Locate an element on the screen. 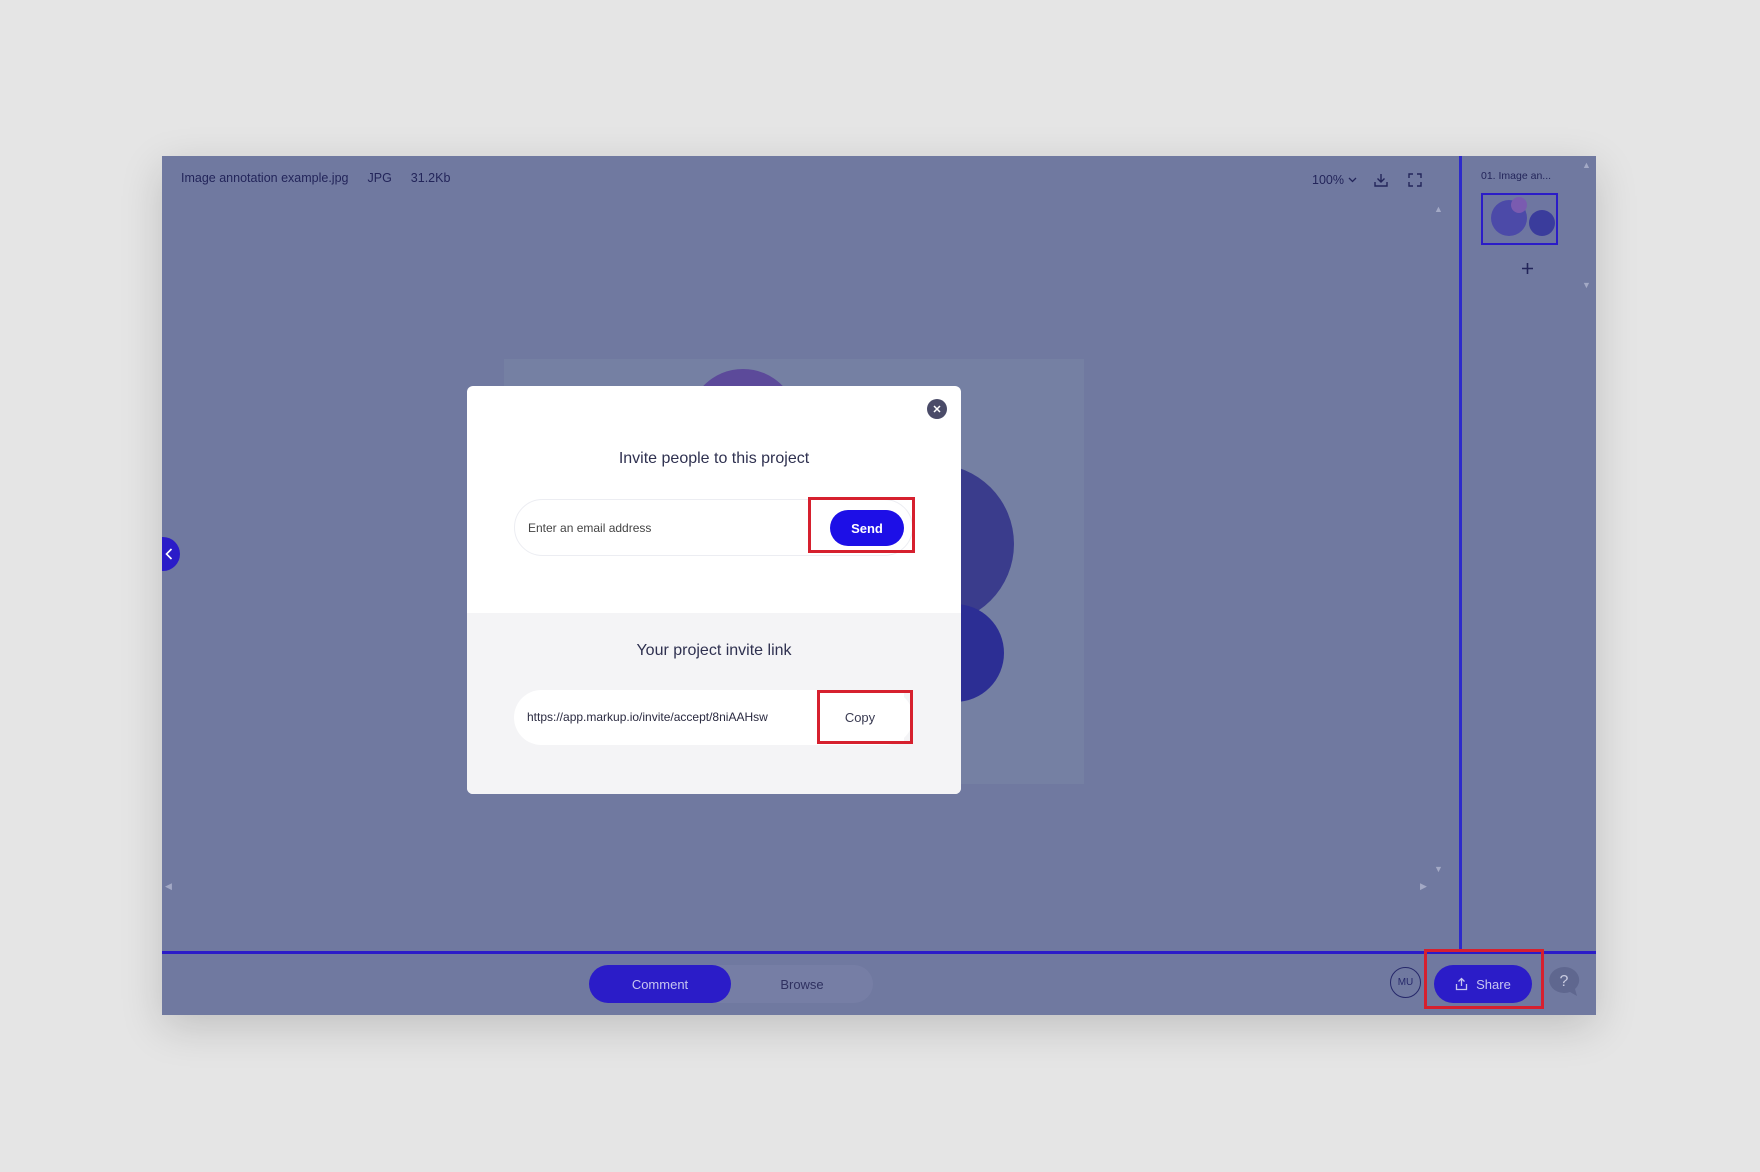  plus-icon is located at coordinates (1527, 268).